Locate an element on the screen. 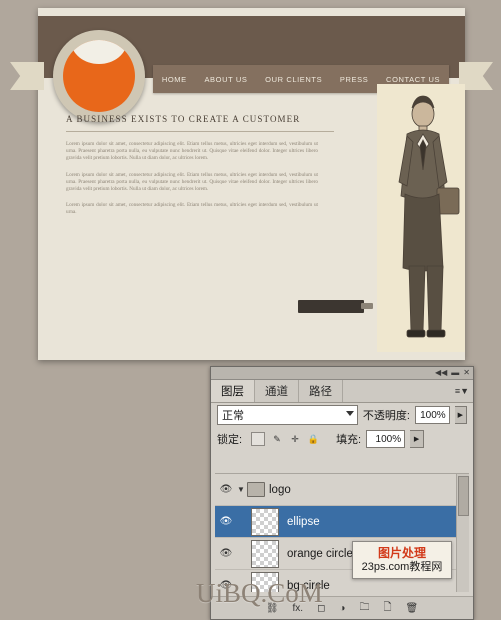 This screenshot has height=620, width=501. fill-label: 填充: is located at coordinates (349, 440).